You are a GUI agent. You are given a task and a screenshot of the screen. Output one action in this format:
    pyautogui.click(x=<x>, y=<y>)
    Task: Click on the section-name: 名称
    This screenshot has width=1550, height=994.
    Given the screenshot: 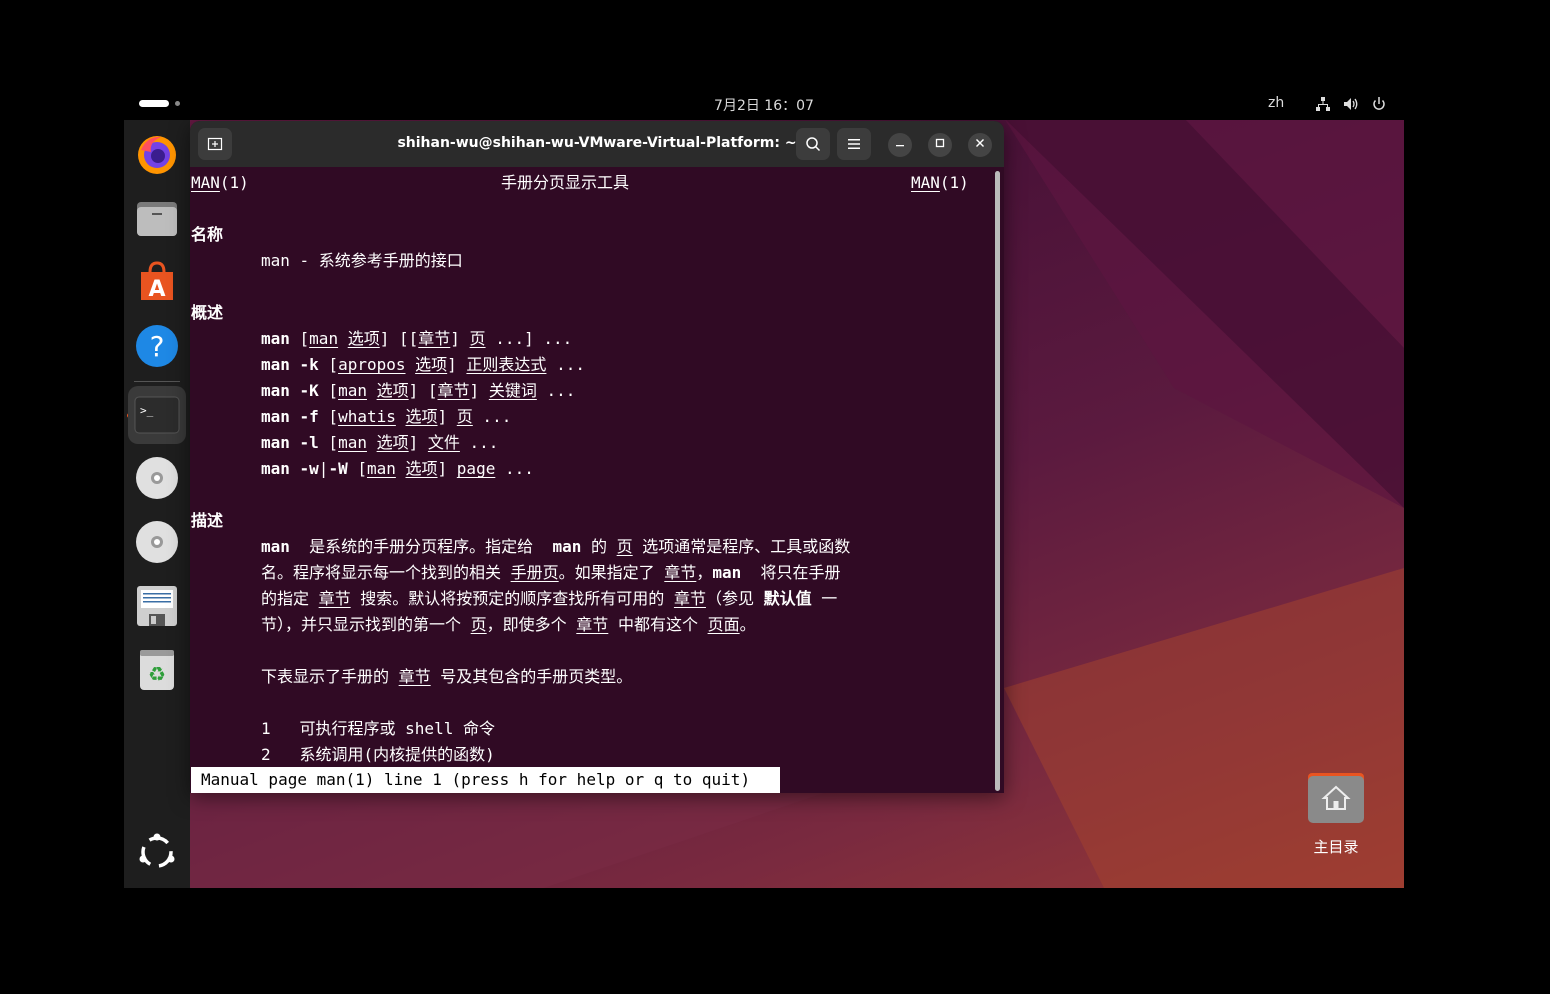 What is the action you would take?
    pyautogui.click(x=207, y=234)
    